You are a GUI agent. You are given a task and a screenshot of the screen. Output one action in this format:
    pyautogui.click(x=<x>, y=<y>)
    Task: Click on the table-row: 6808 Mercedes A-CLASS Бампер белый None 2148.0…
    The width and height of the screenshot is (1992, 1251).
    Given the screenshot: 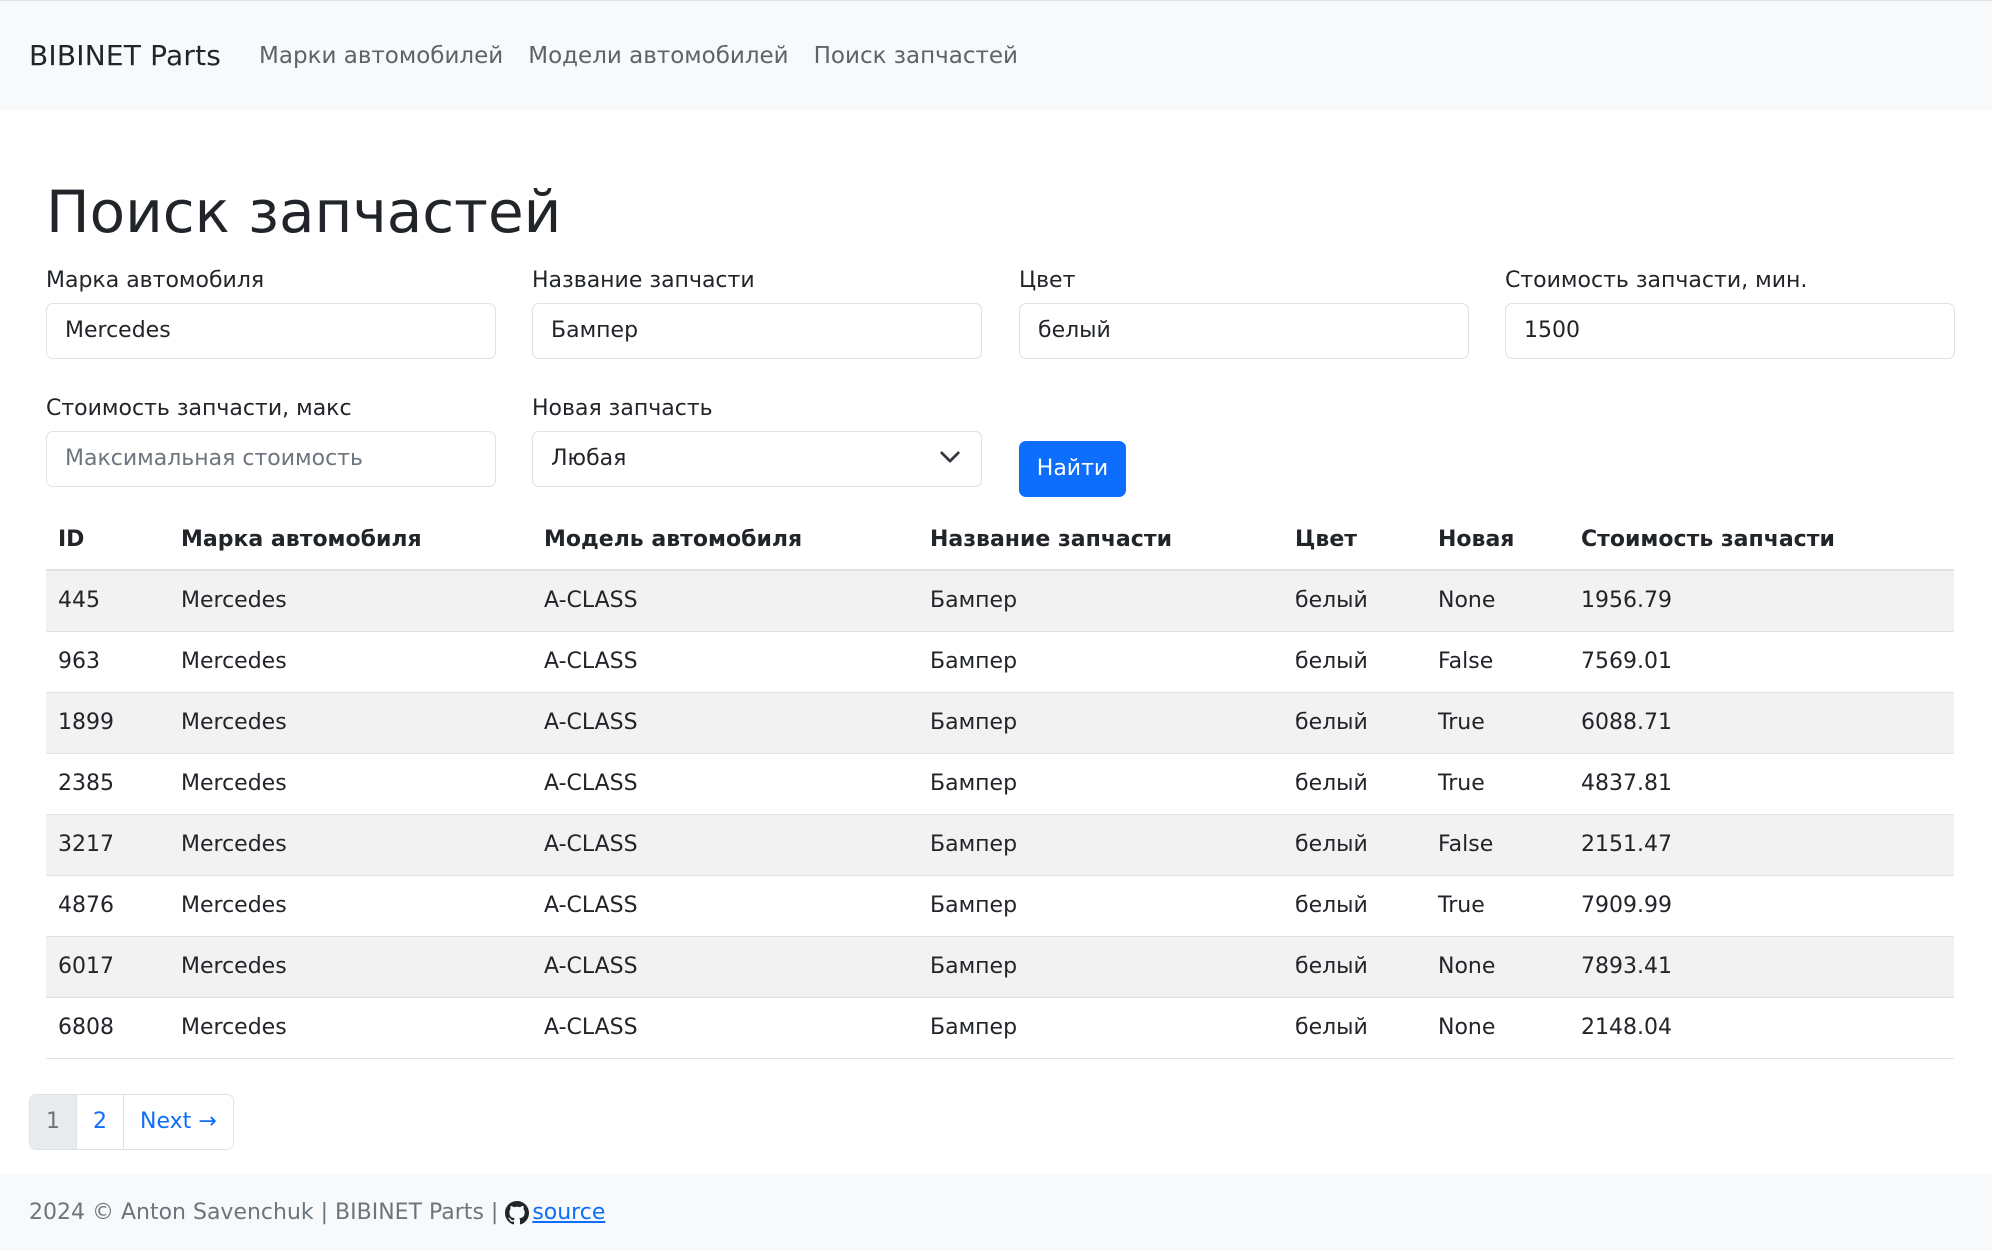 What is the action you would take?
    pyautogui.click(x=1000, y=1028)
    